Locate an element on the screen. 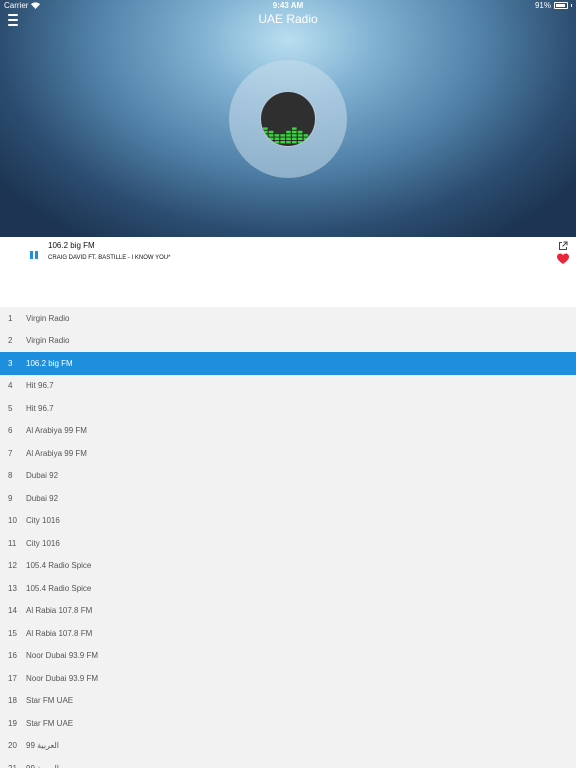  station-number: 16 is located at coordinates (12, 656).